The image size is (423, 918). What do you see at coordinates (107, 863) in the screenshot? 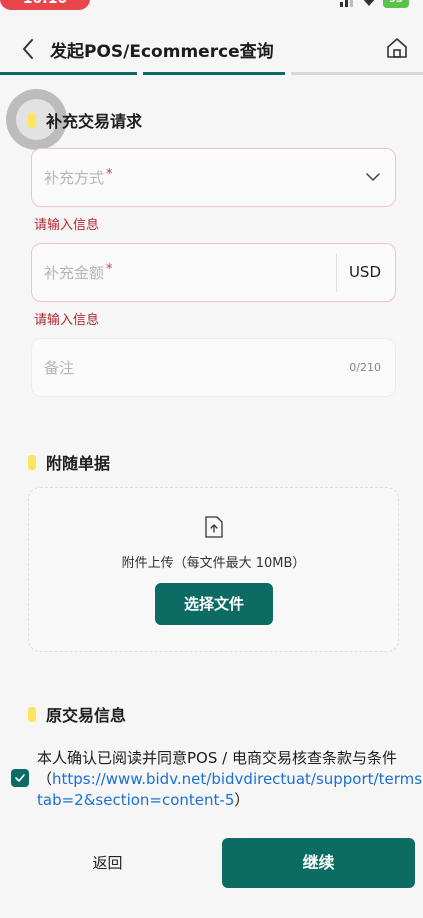
I see `back-button: 返回` at bounding box center [107, 863].